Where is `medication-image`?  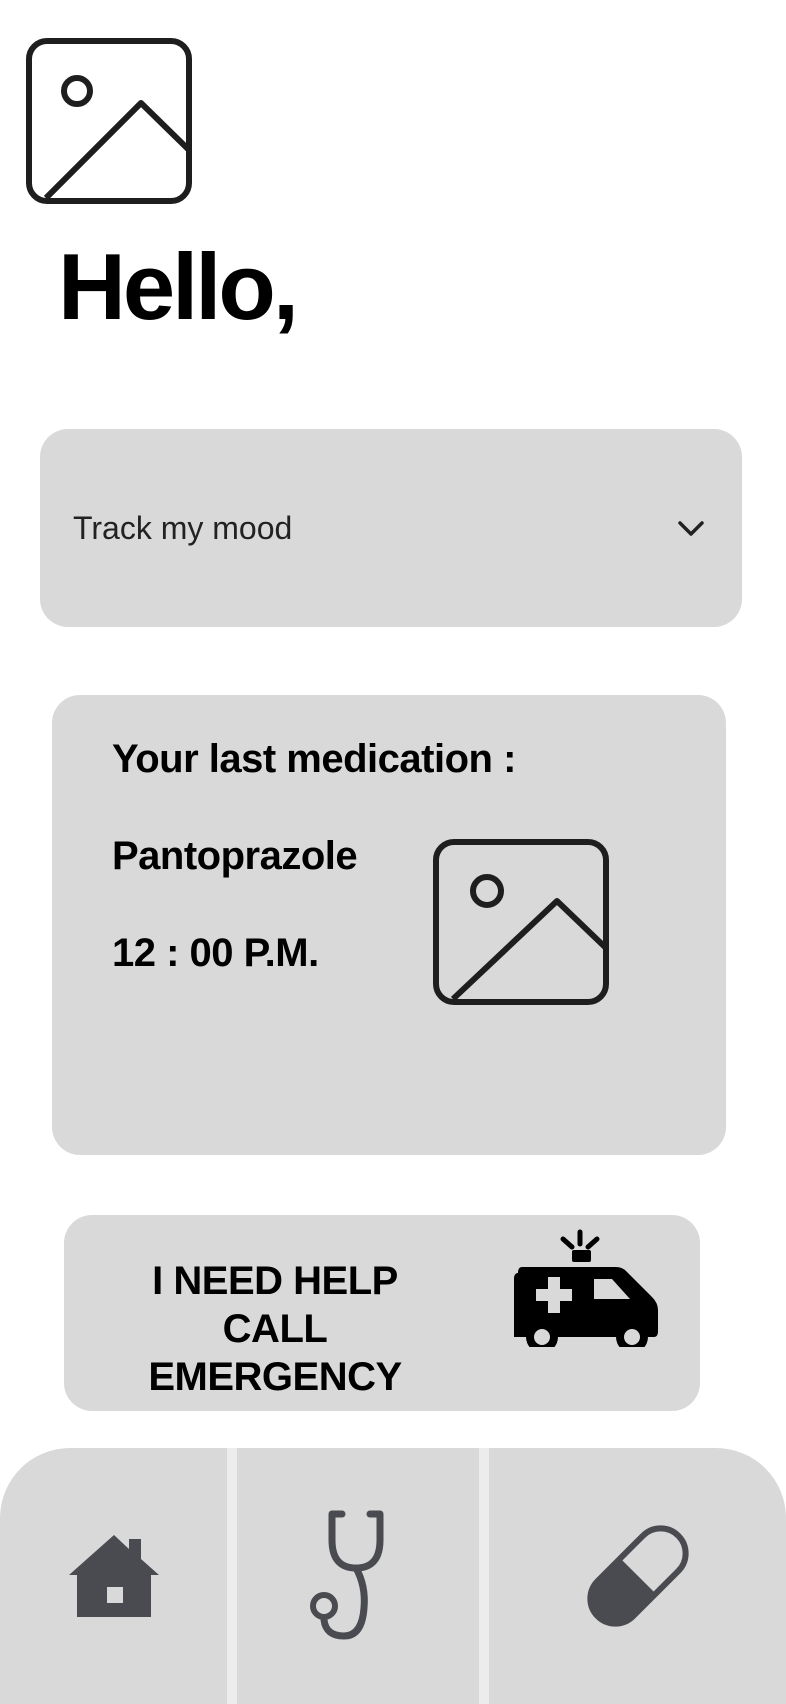 medication-image is located at coordinates (521, 922).